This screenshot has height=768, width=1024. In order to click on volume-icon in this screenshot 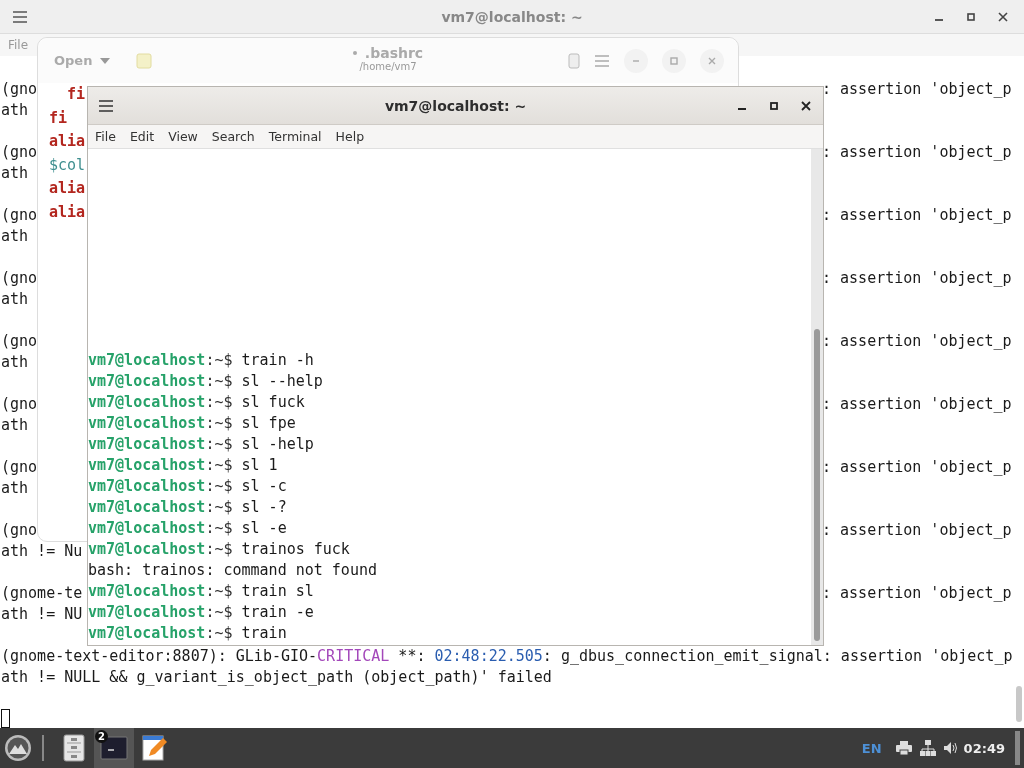, I will do `click(950, 748)`.